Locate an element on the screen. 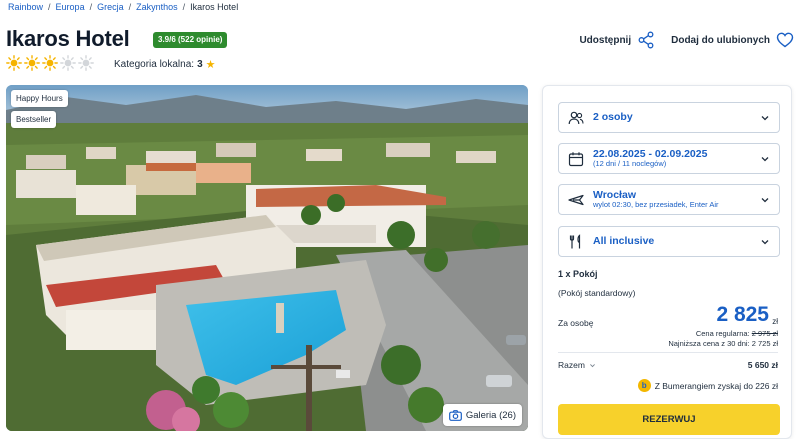 The image size is (800, 439). bumerang-info: b Z Bumerangiem zyskaj do 226 zł is located at coordinates (707, 385).